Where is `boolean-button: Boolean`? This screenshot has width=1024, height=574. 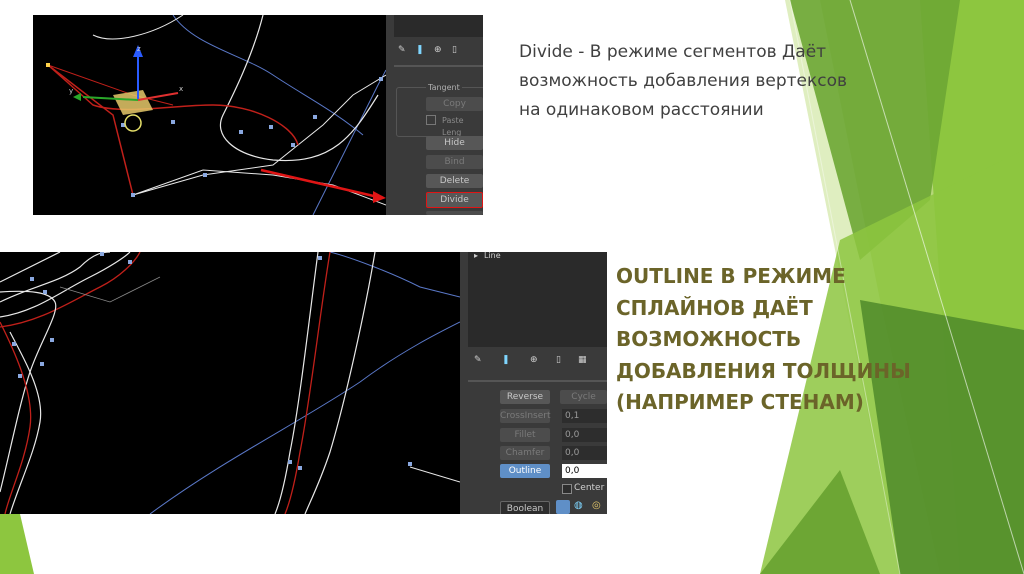
boolean-button: Boolean is located at coordinates (525, 507).